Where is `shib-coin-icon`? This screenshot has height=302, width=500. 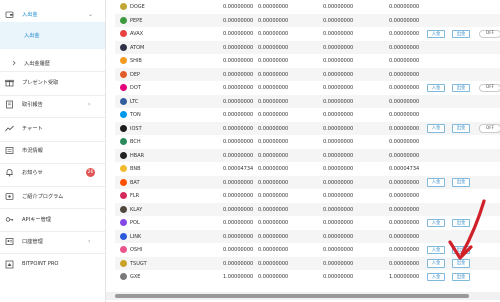 shib-coin-icon is located at coordinates (123, 60).